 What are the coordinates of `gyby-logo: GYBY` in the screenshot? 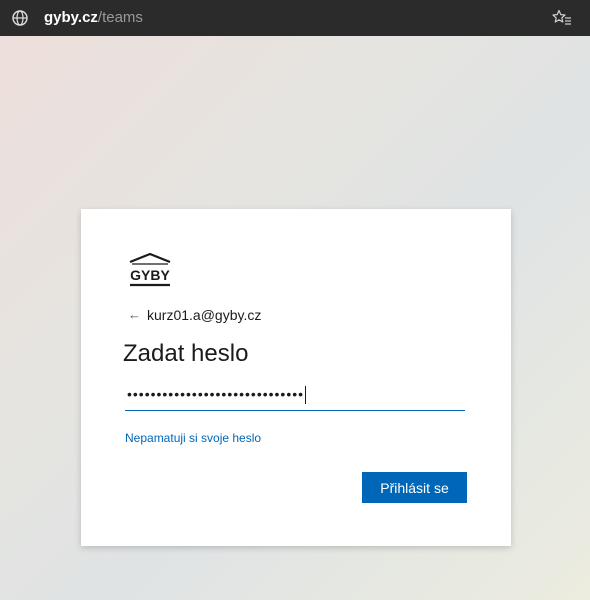 It's located at (149, 269).